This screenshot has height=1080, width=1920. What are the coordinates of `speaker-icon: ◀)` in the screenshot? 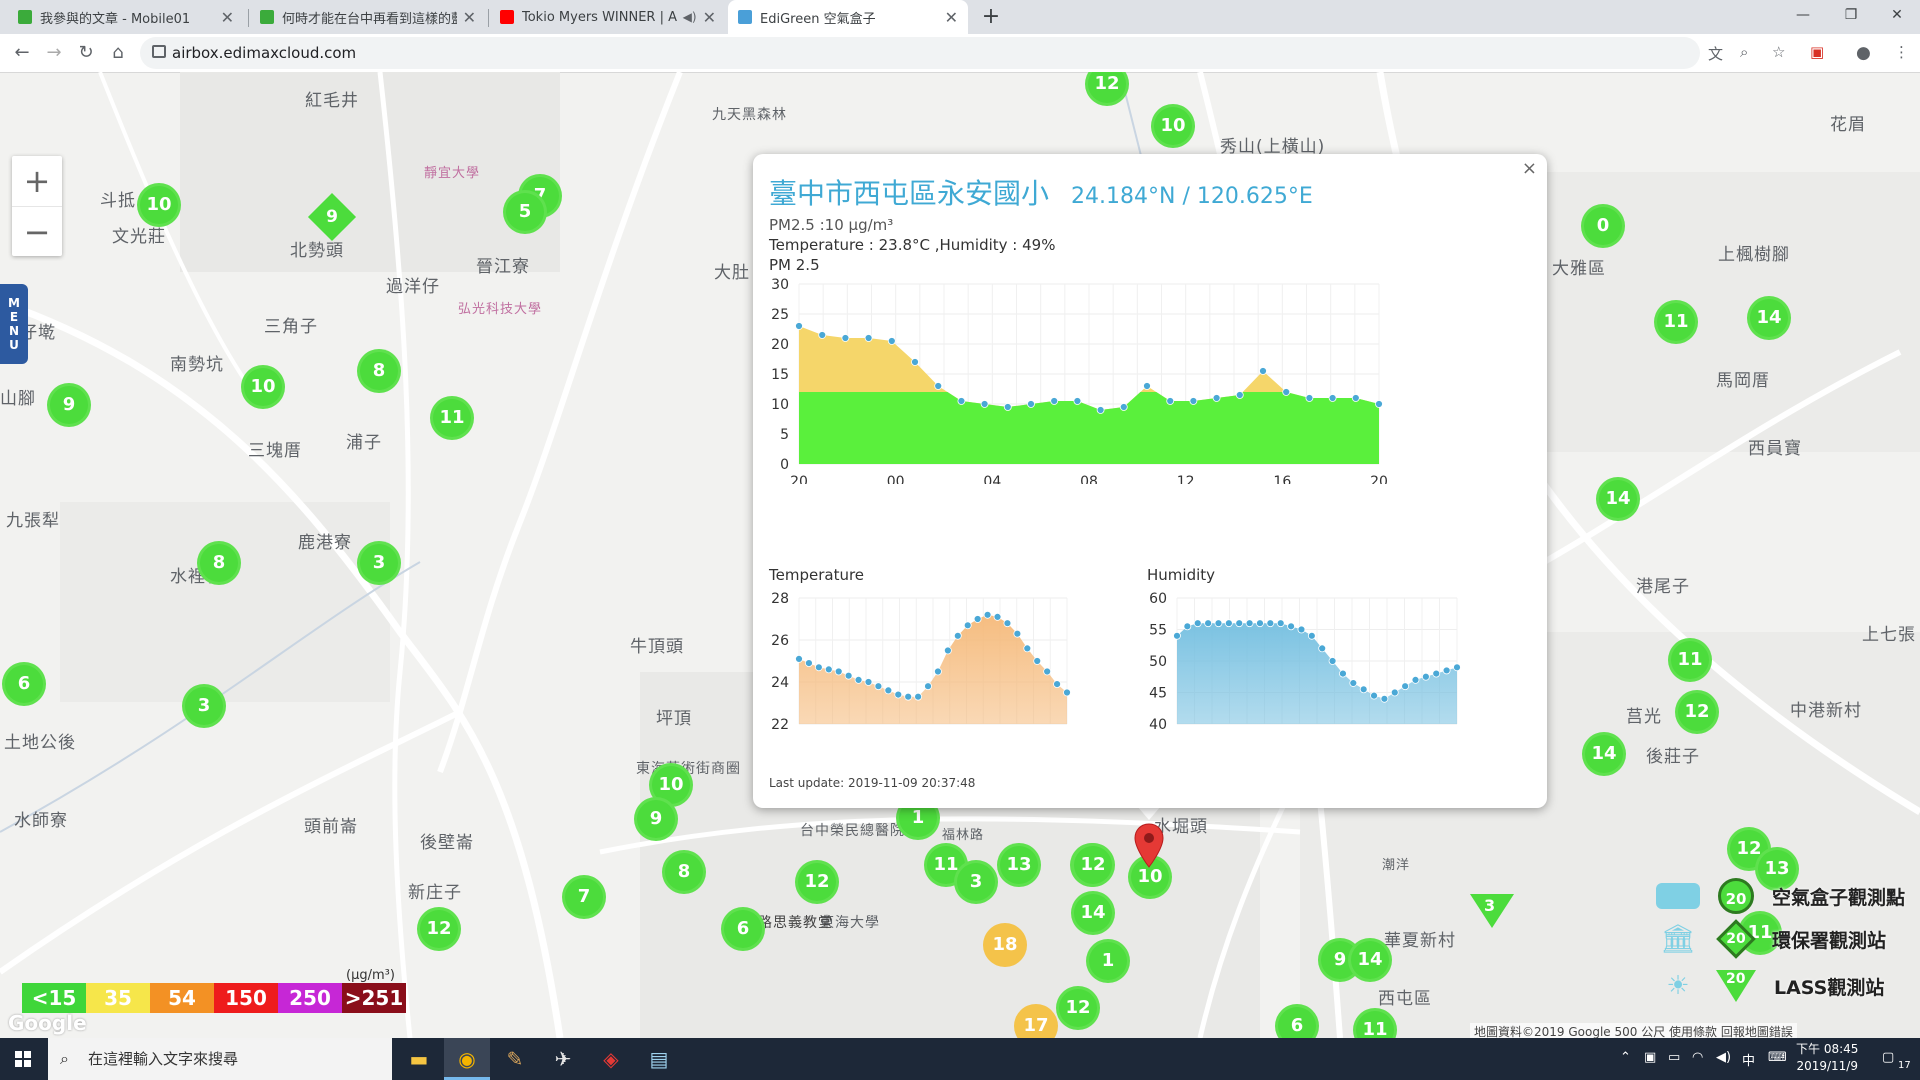 It's located at (690, 17).